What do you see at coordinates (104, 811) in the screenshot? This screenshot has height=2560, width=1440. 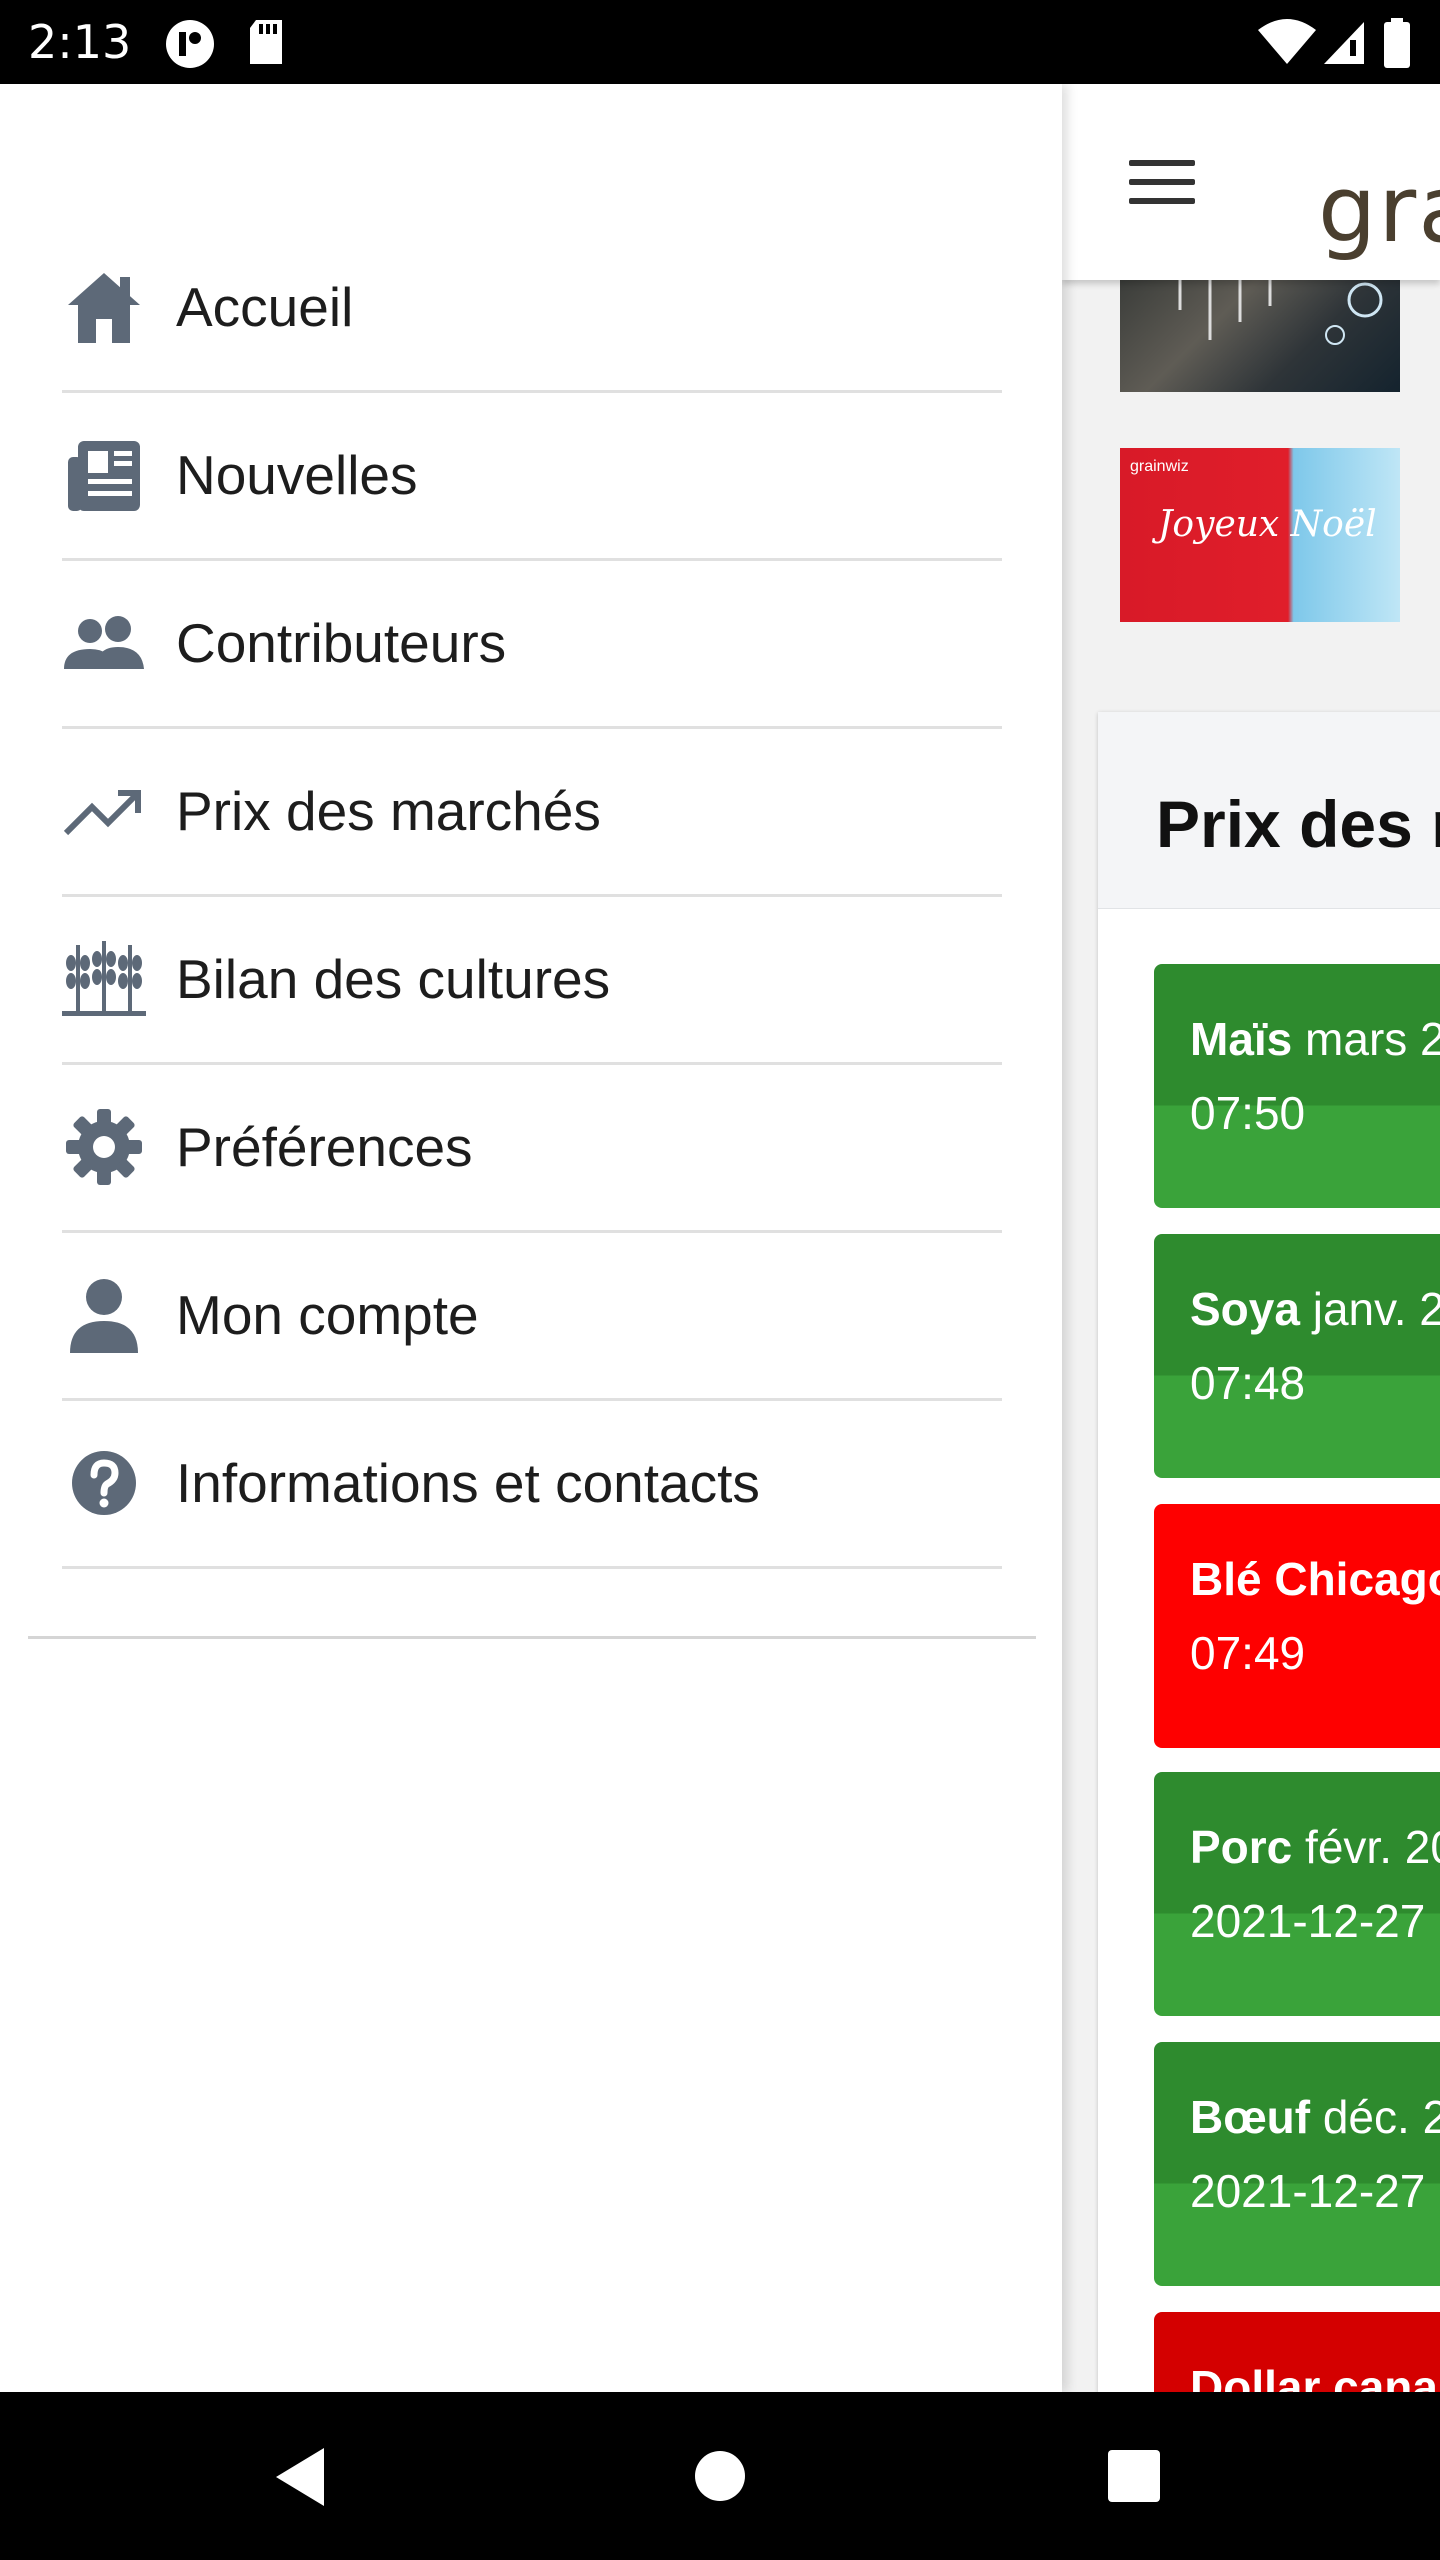 I see `trending-up-icon` at bounding box center [104, 811].